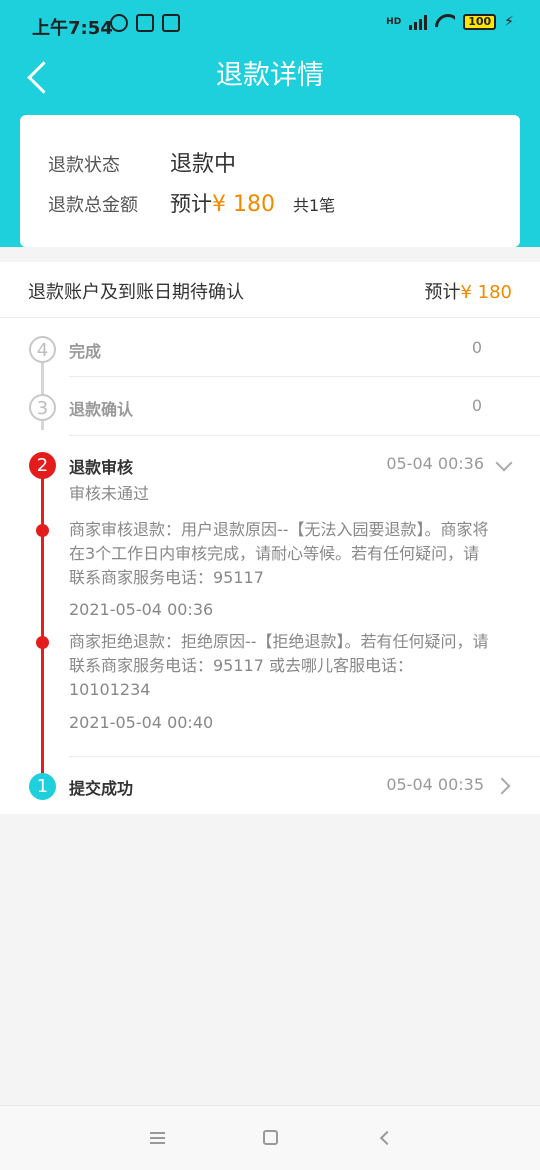 This screenshot has width=540, height=1170. Describe the element at coordinates (119, 23) in the screenshot. I see `alarm-icon` at that location.